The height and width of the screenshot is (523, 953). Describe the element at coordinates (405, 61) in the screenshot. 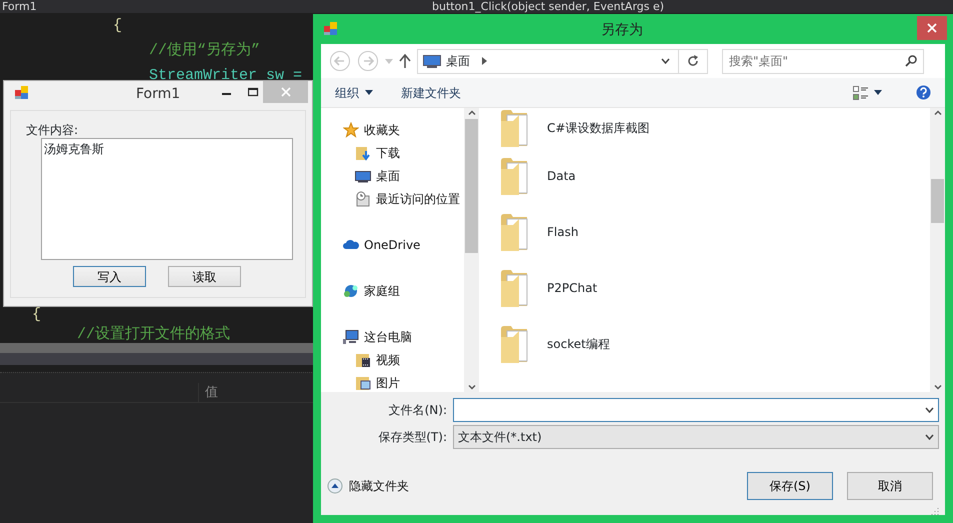

I see `up-arrow-icon` at that location.